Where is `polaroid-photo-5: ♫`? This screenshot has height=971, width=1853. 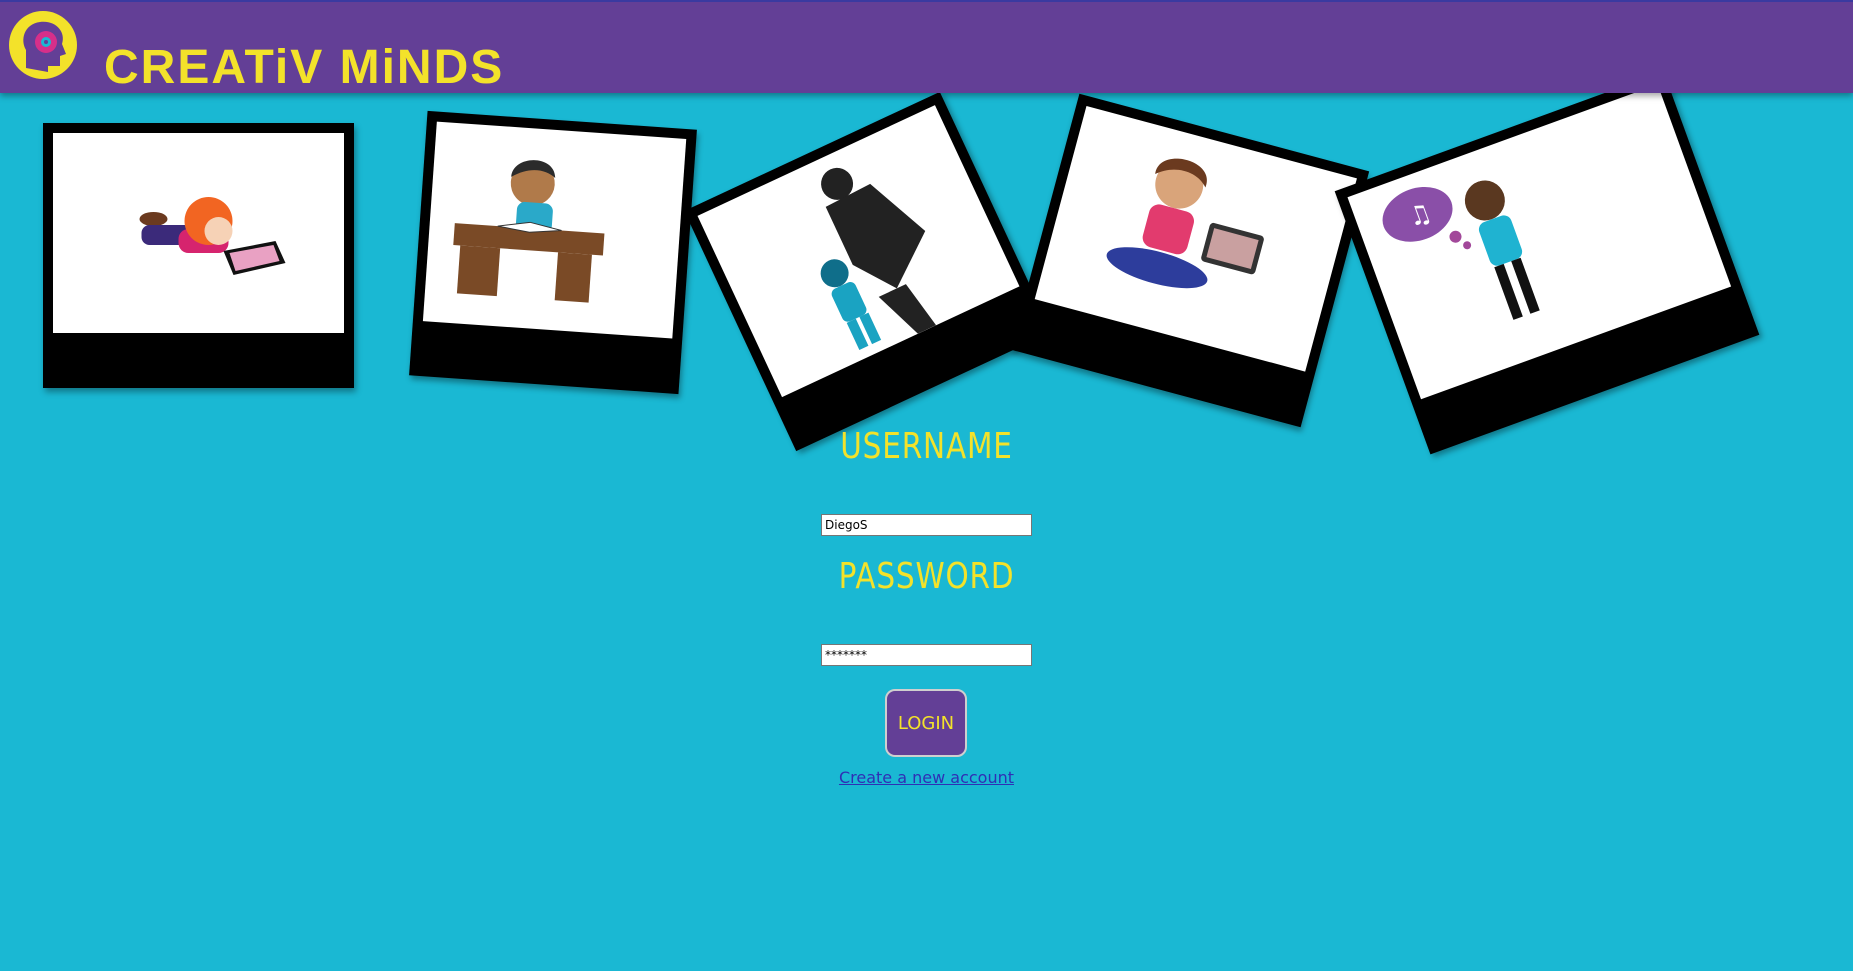 polaroid-photo-5: ♫ is located at coordinates (1547, 263).